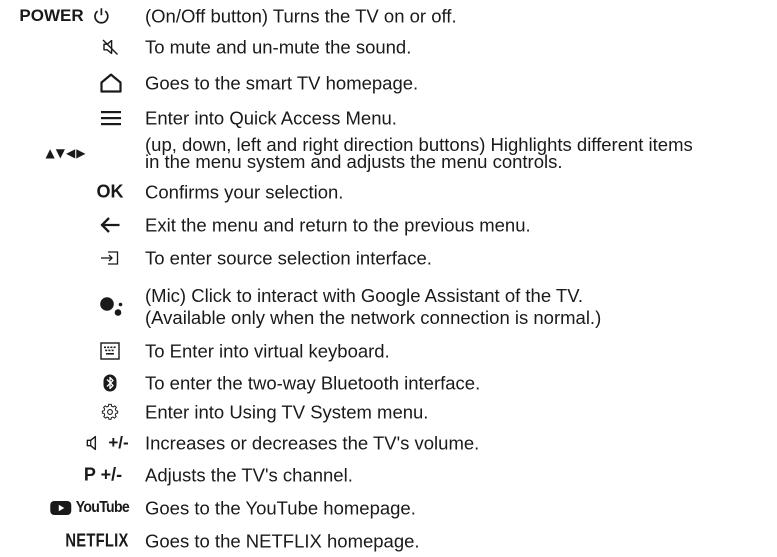  I want to click on home-desc: Goes to the smart TV homepage., so click(281, 83).